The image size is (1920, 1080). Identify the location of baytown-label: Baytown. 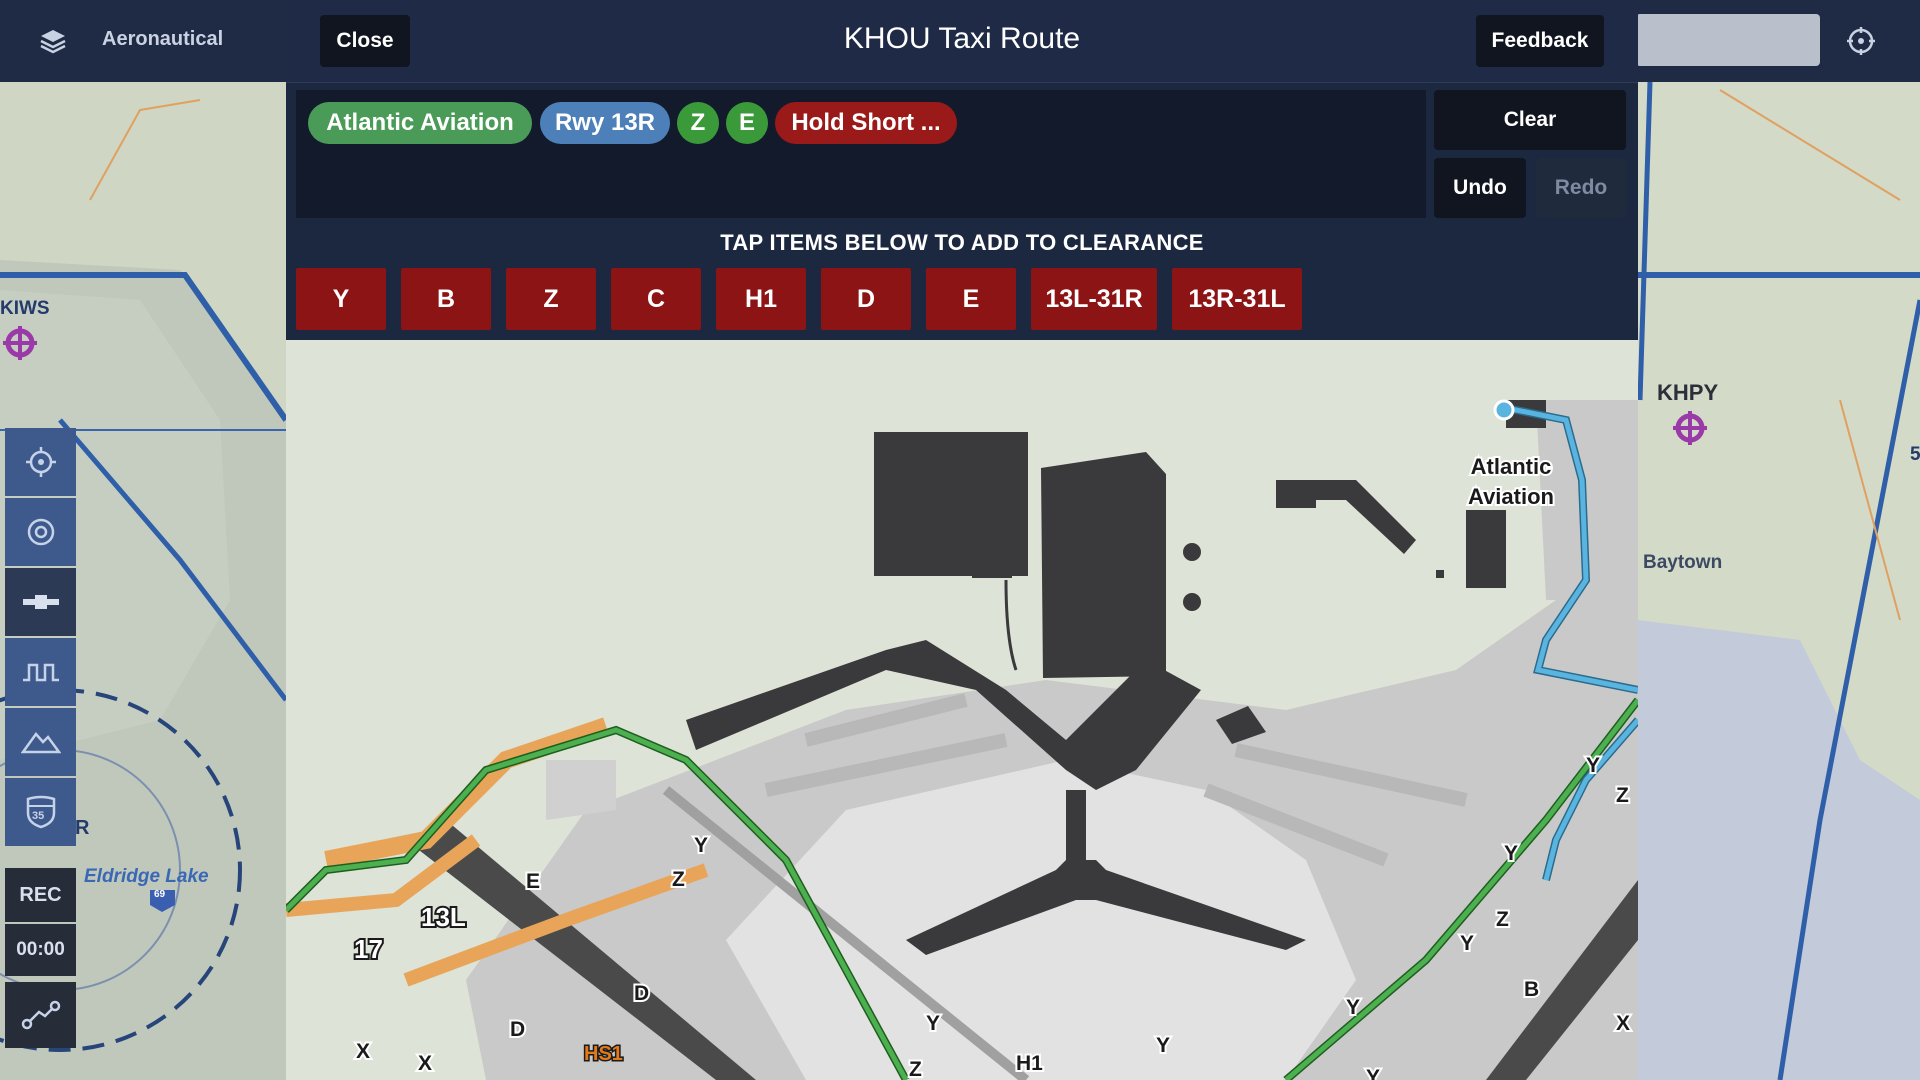
(1683, 562).